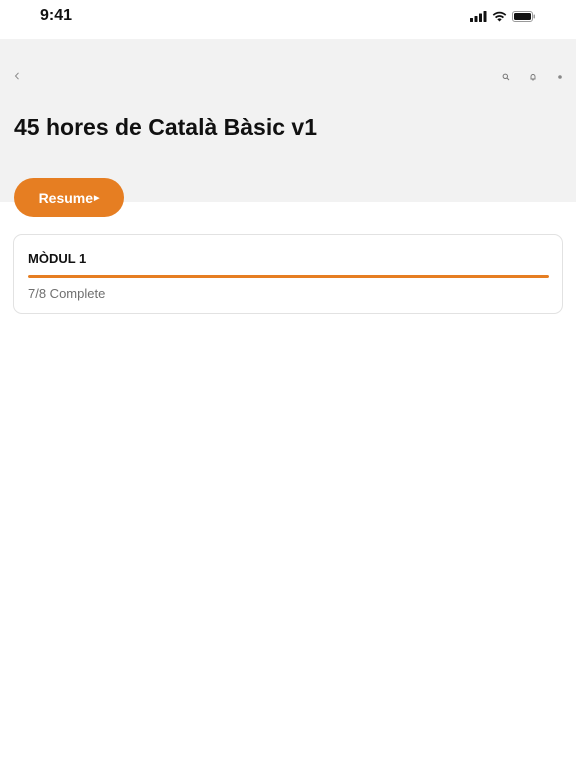  Describe the element at coordinates (57, 258) in the screenshot. I see `module-title: MÒDUL 1` at that location.